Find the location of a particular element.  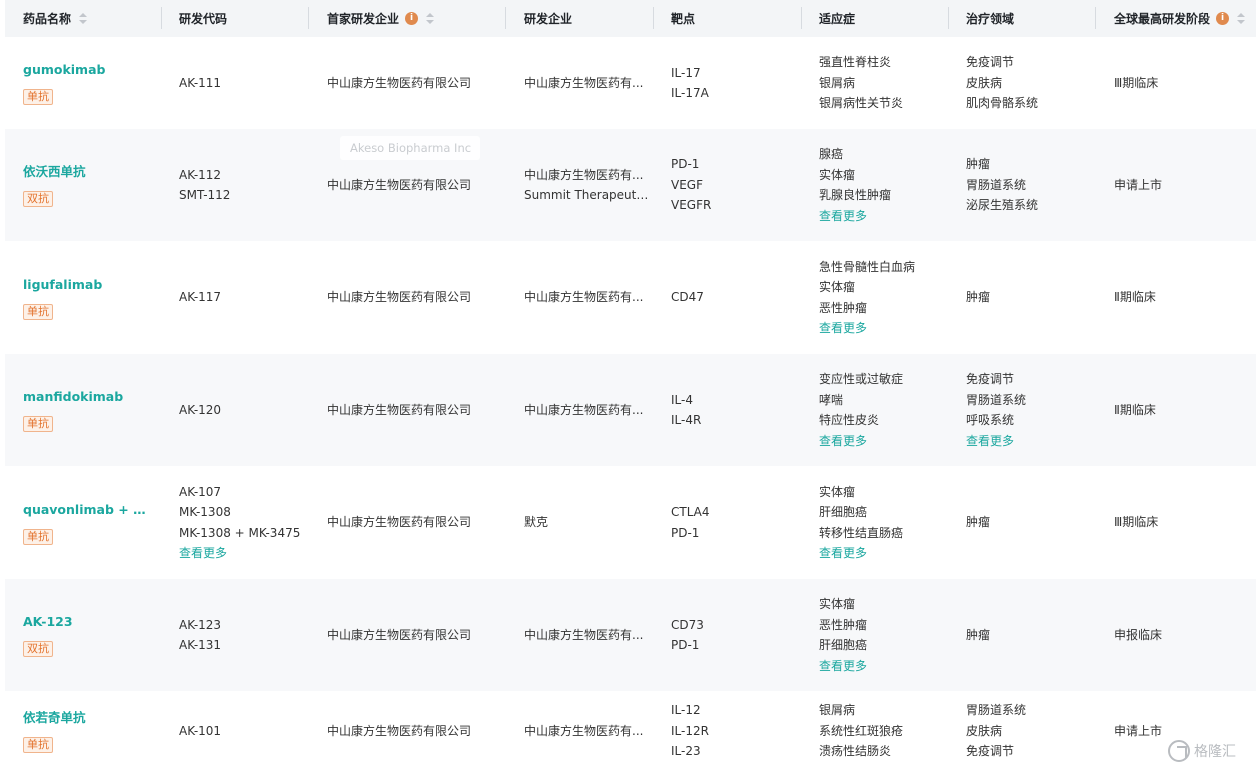

antibody-type-badge: 单抗 is located at coordinates (38, 97).